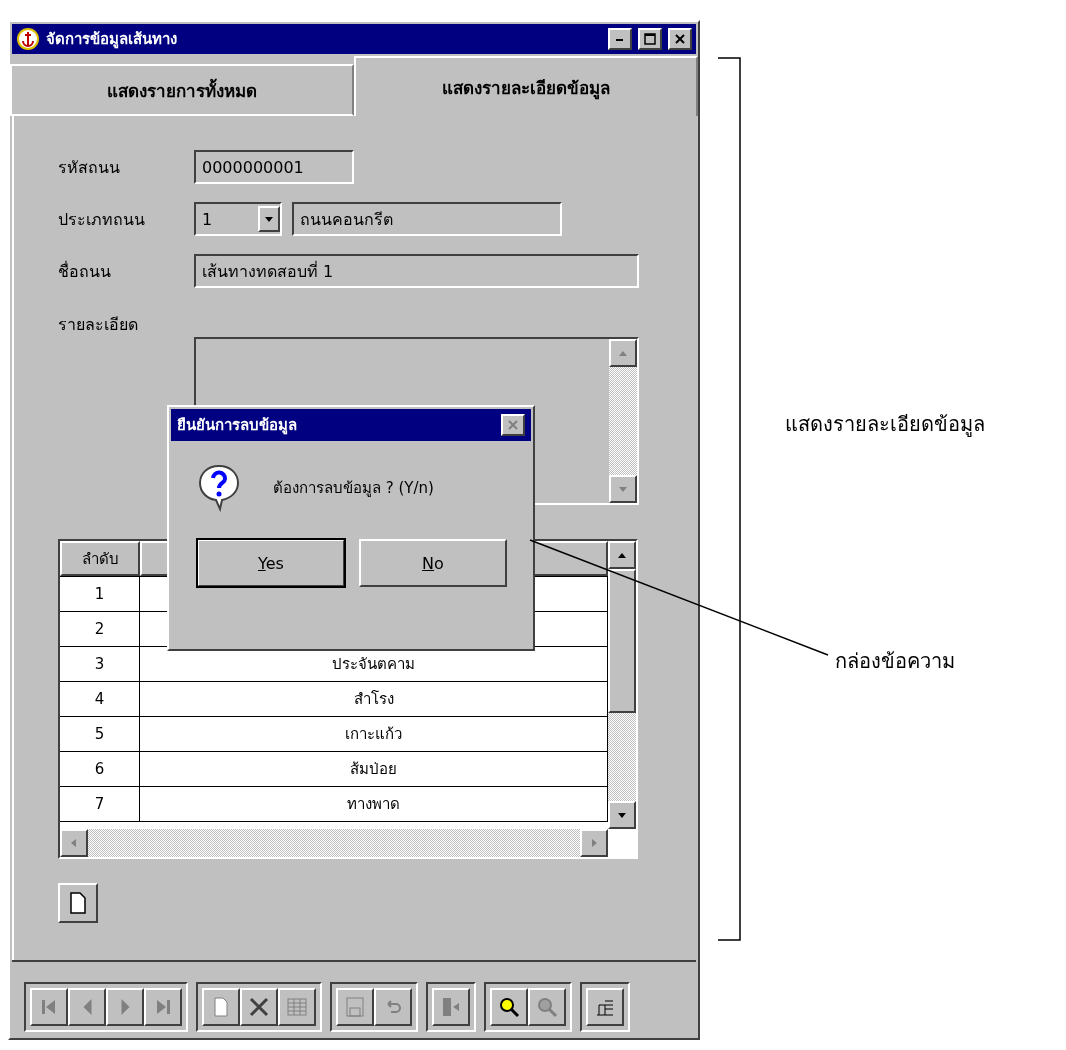 The image size is (1066, 1050). What do you see at coordinates (100, 664) in the screenshot?
I see `table-cell: 3` at bounding box center [100, 664].